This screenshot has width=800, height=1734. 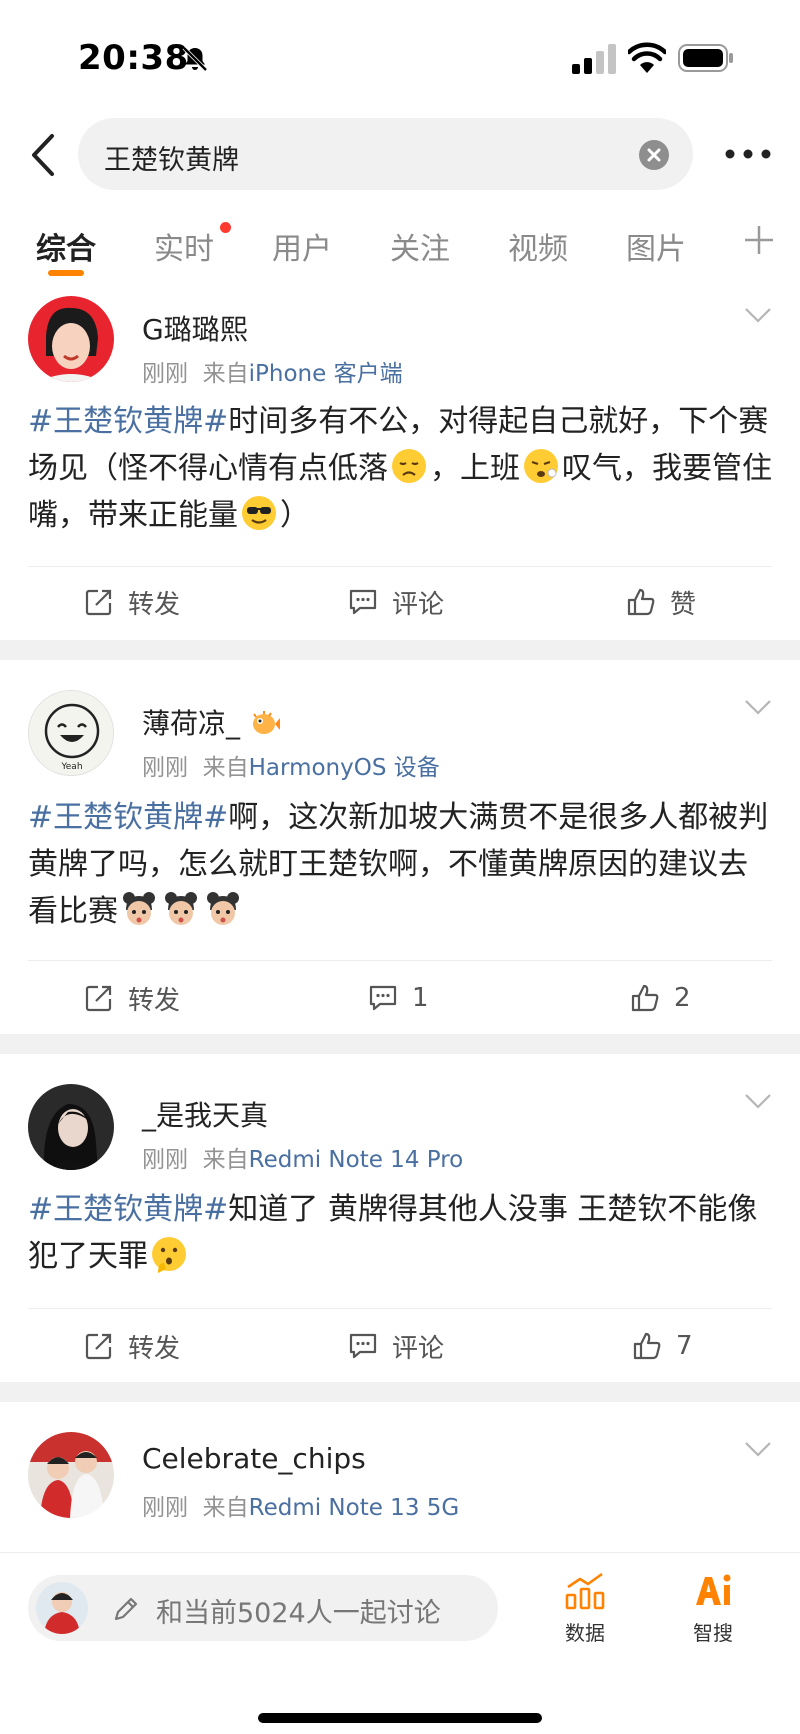 I want to click on like-button: 赞, so click(x=661, y=602).